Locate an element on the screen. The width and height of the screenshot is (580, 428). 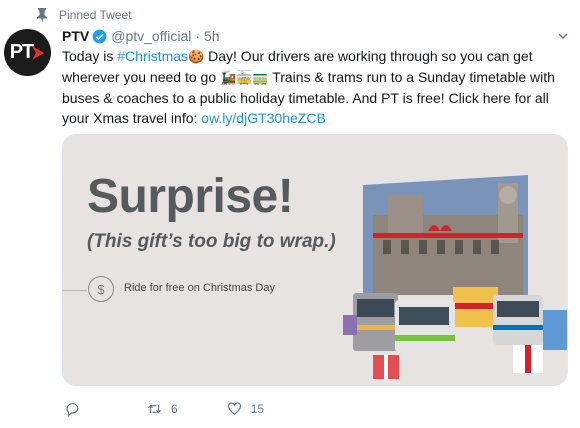
chevron-down-icon is located at coordinates (563, 36).